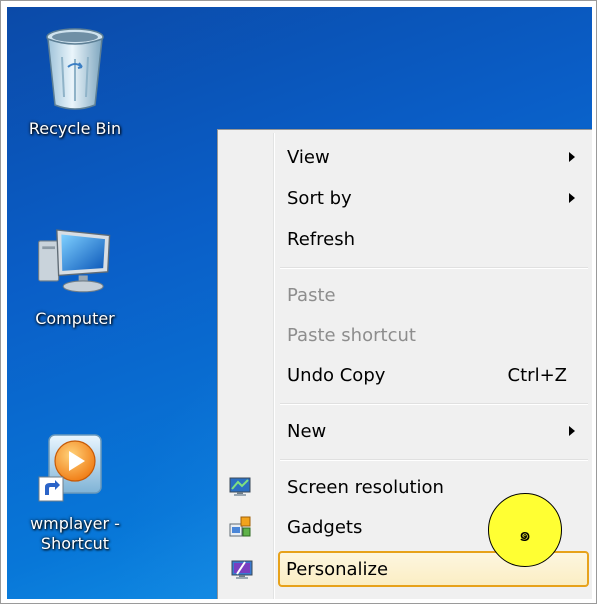  What do you see at coordinates (75, 70) in the screenshot?
I see `recycle-bin-icon` at bounding box center [75, 70].